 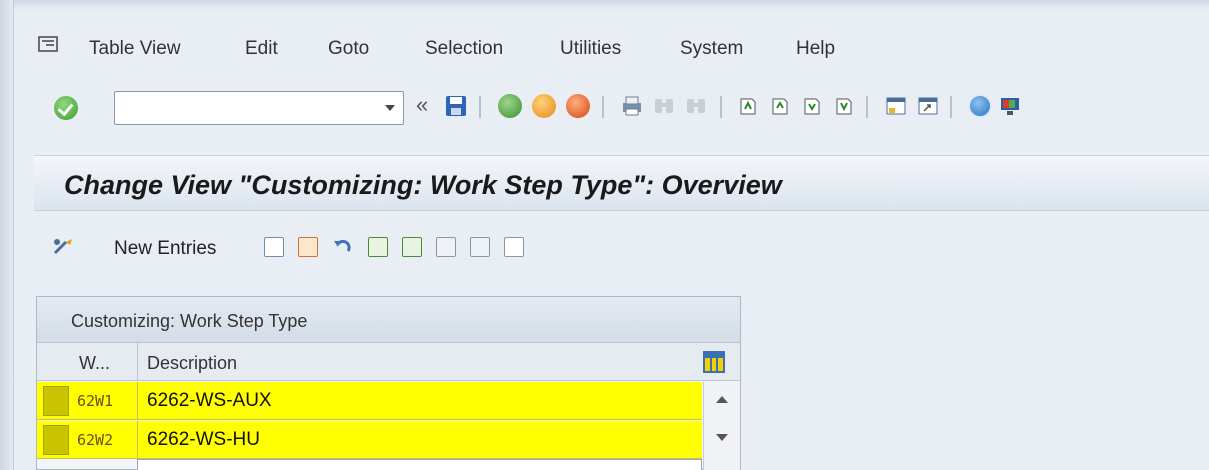 What do you see at coordinates (48, 44) in the screenshot?
I see `menu-icon` at bounding box center [48, 44].